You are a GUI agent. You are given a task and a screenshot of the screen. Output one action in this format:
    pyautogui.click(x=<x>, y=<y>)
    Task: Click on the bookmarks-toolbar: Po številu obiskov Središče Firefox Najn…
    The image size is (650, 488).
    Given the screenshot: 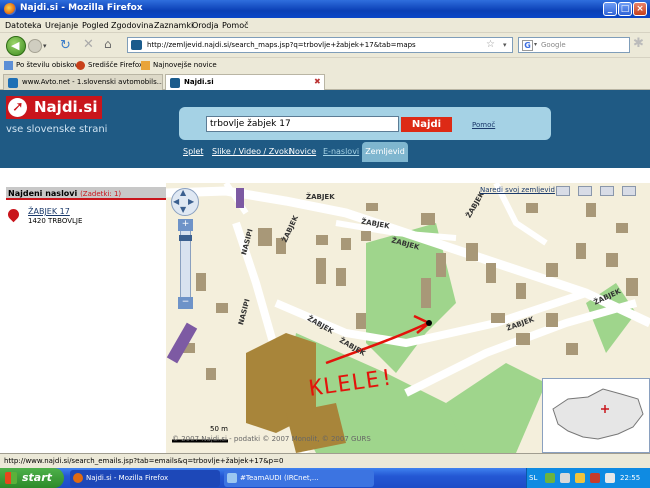 What is the action you would take?
    pyautogui.click(x=325, y=64)
    